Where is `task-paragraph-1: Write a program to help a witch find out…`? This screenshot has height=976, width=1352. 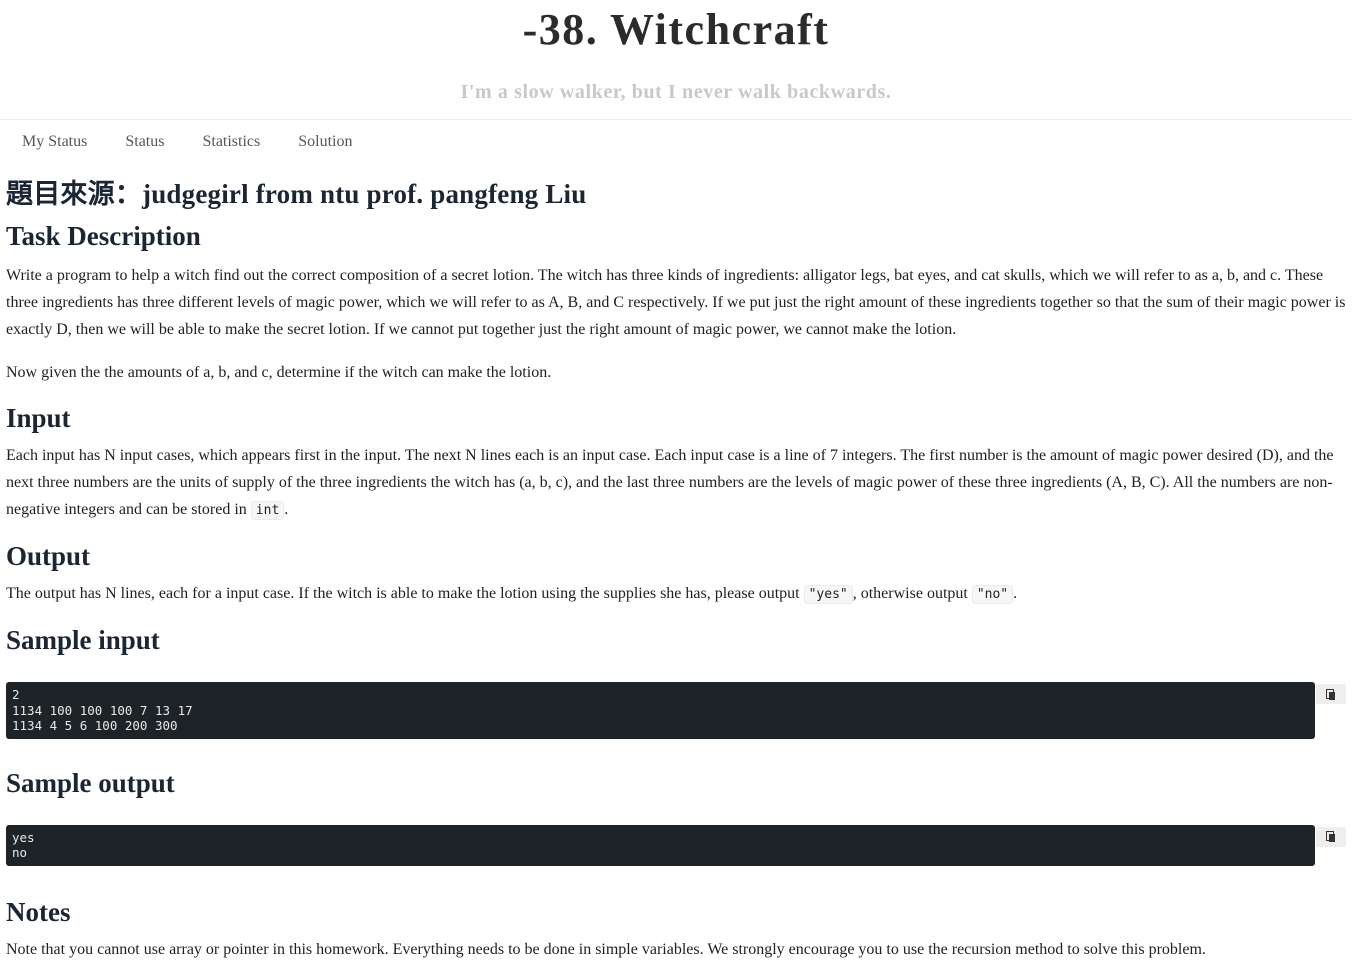 task-paragraph-1: Write a program to help a witch find out… is located at coordinates (676, 302).